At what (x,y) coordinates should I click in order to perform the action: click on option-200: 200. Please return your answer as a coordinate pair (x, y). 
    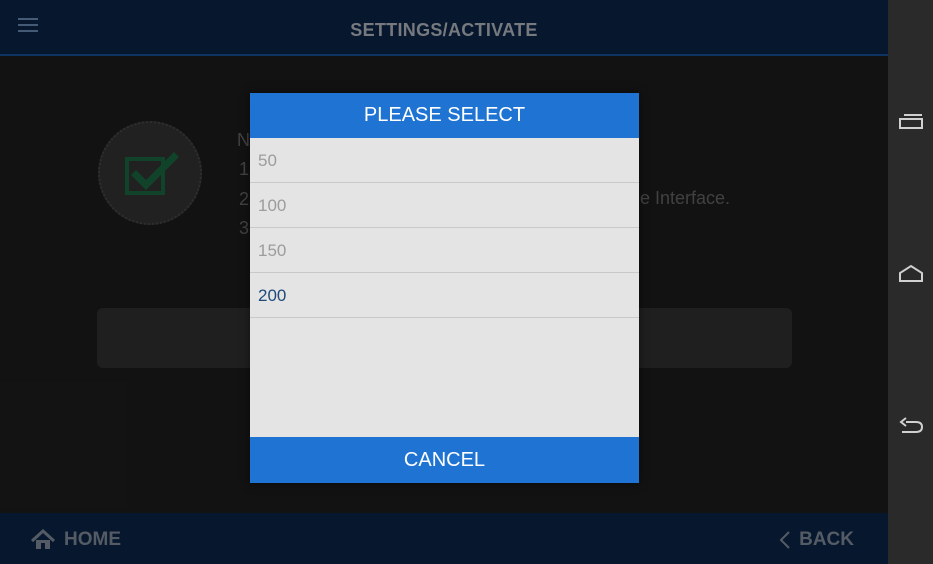
    Looking at the image, I should click on (444, 295).